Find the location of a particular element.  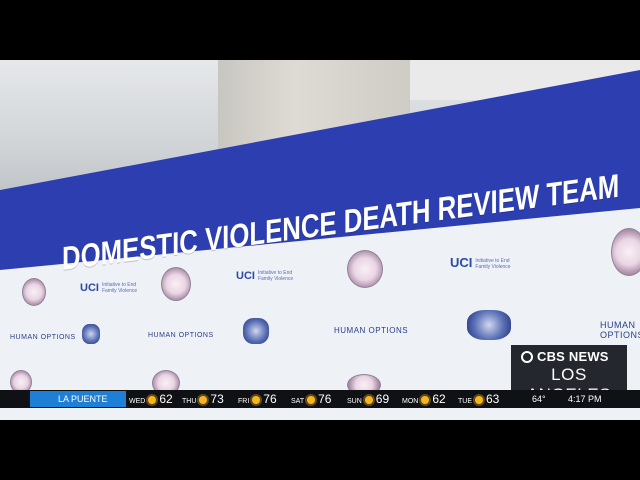

current-time: 4:17 PM is located at coordinates (585, 399).